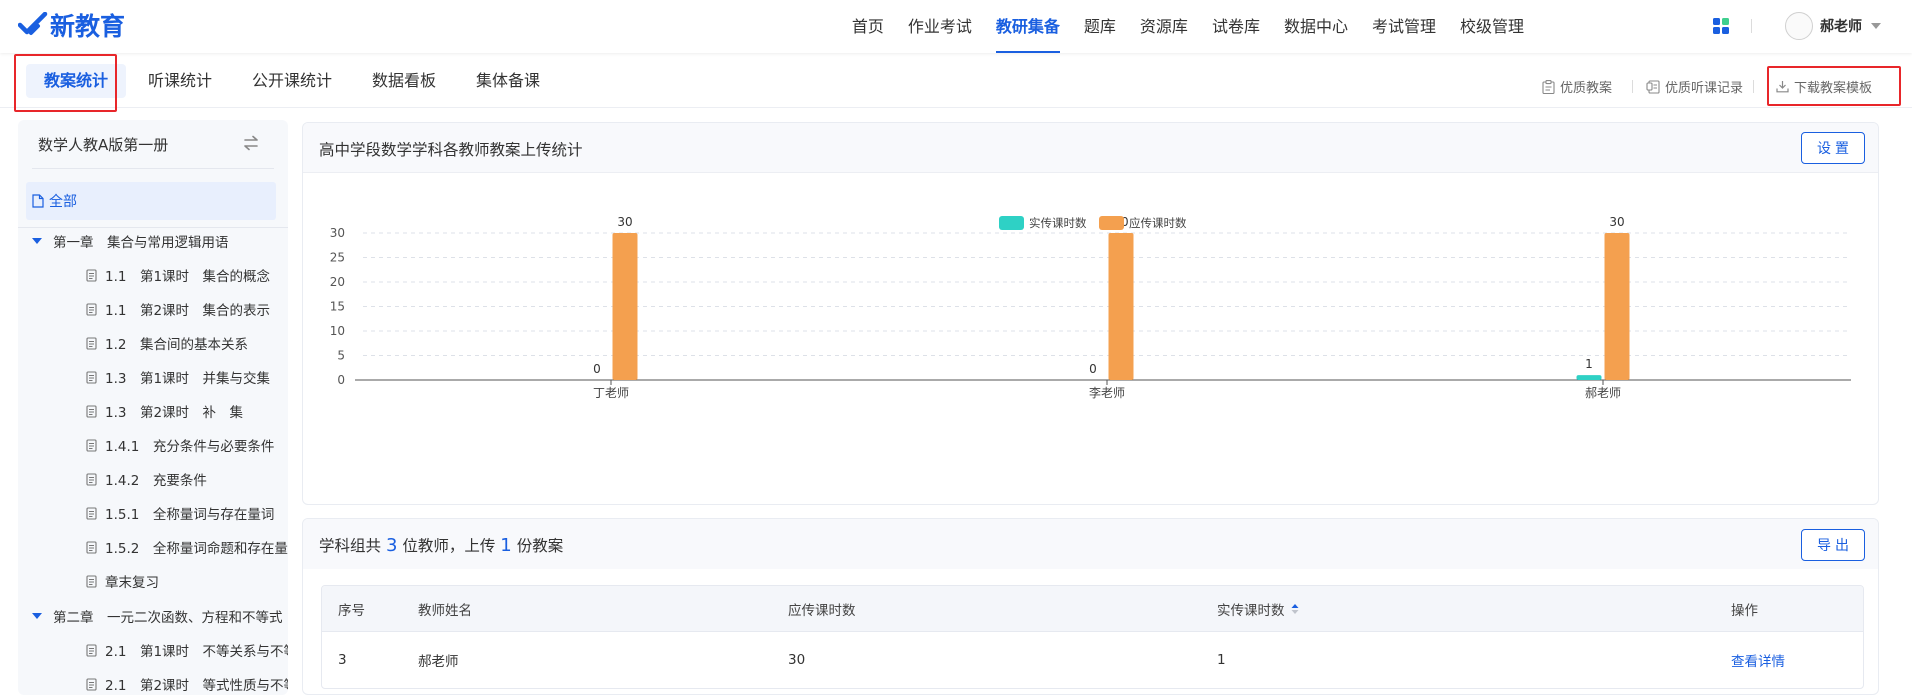 Image resolution: width=1912 pixels, height=695 pixels. Describe the element at coordinates (1589, 364) in the screenshot. I see `data-label: 1` at that location.